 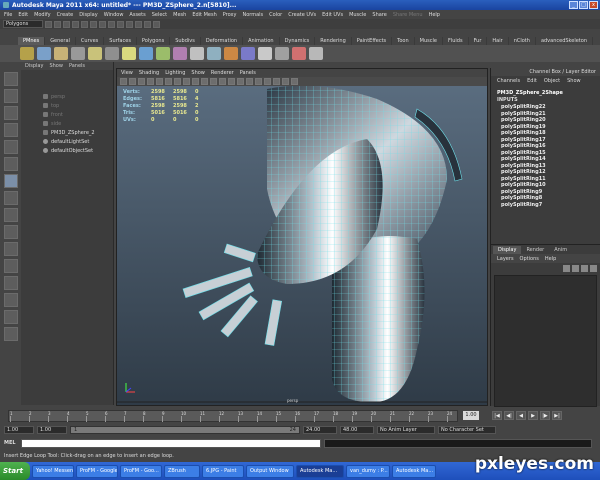 What do you see at coordinates (298, 40) in the screenshot?
I see `shelf-tab-dynamics: Dynamics` at bounding box center [298, 40].